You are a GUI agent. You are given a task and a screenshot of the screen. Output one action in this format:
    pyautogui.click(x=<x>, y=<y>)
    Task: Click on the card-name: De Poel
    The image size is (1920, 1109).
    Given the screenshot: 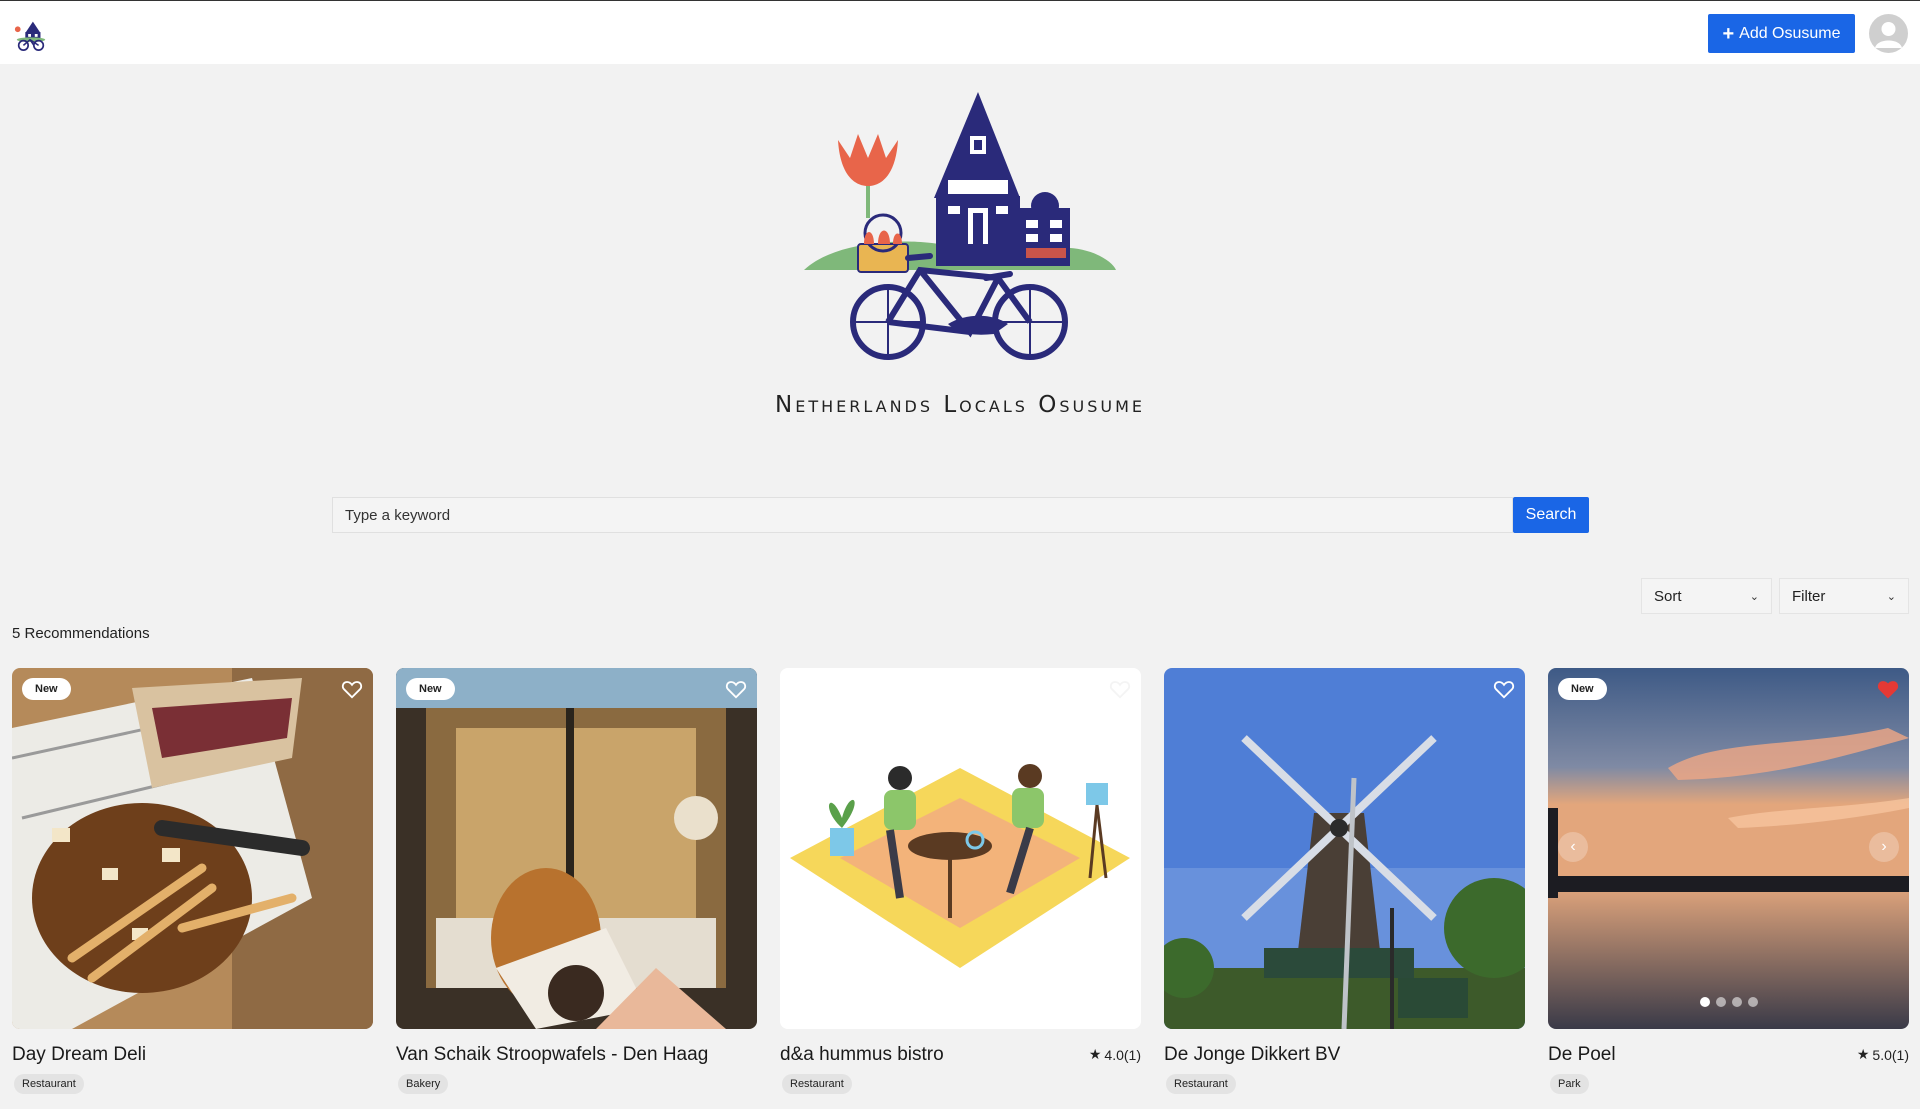 What is the action you would take?
    pyautogui.click(x=1582, y=1055)
    